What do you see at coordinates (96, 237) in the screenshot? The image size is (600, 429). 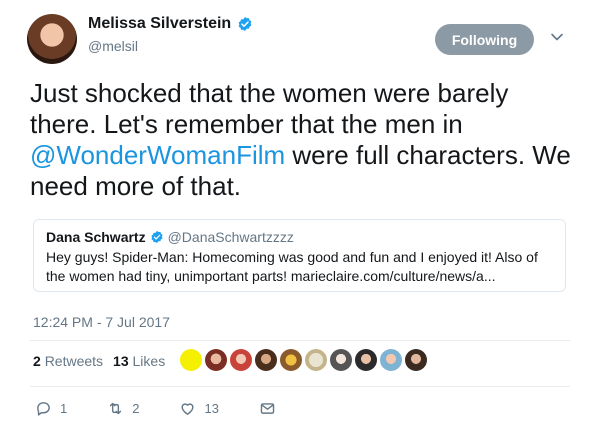 I see `quoted-author-name: Dana Schwartz` at bounding box center [96, 237].